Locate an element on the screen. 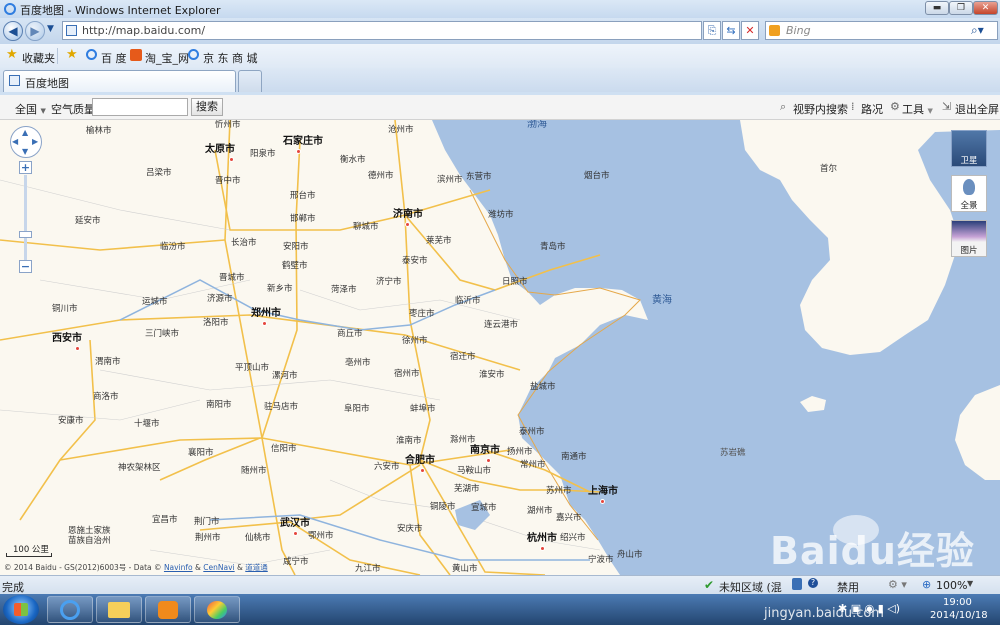  city-label: 商洛市 is located at coordinates (106, 397).